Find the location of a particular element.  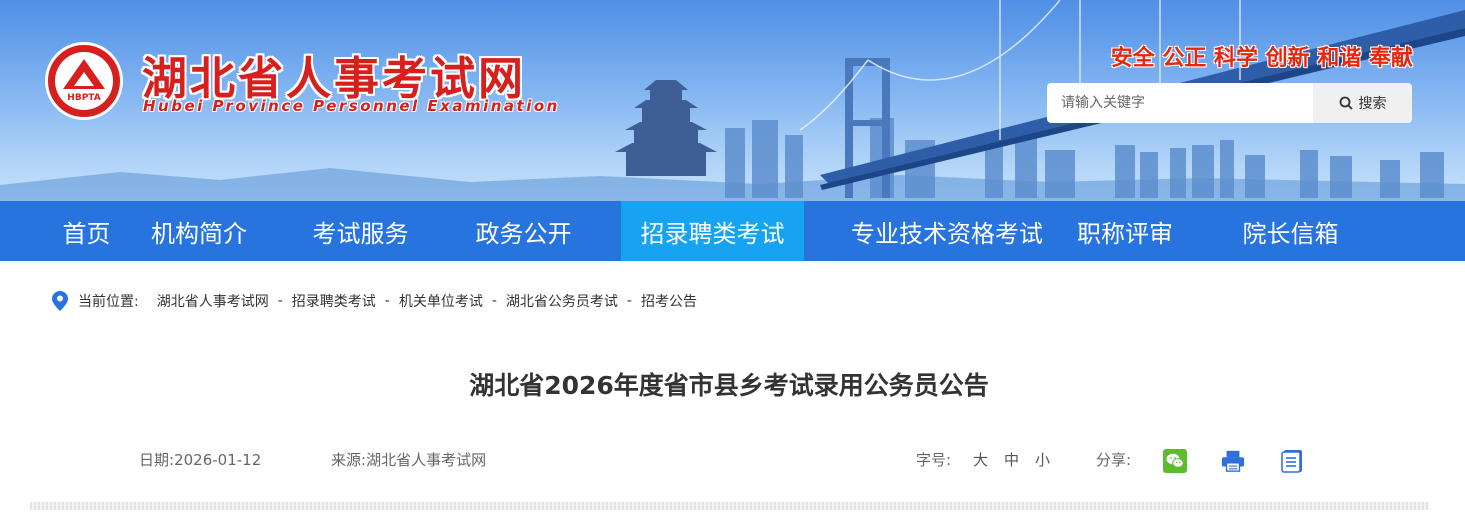

source-value: 湖北省人事考试网 is located at coordinates (426, 460).